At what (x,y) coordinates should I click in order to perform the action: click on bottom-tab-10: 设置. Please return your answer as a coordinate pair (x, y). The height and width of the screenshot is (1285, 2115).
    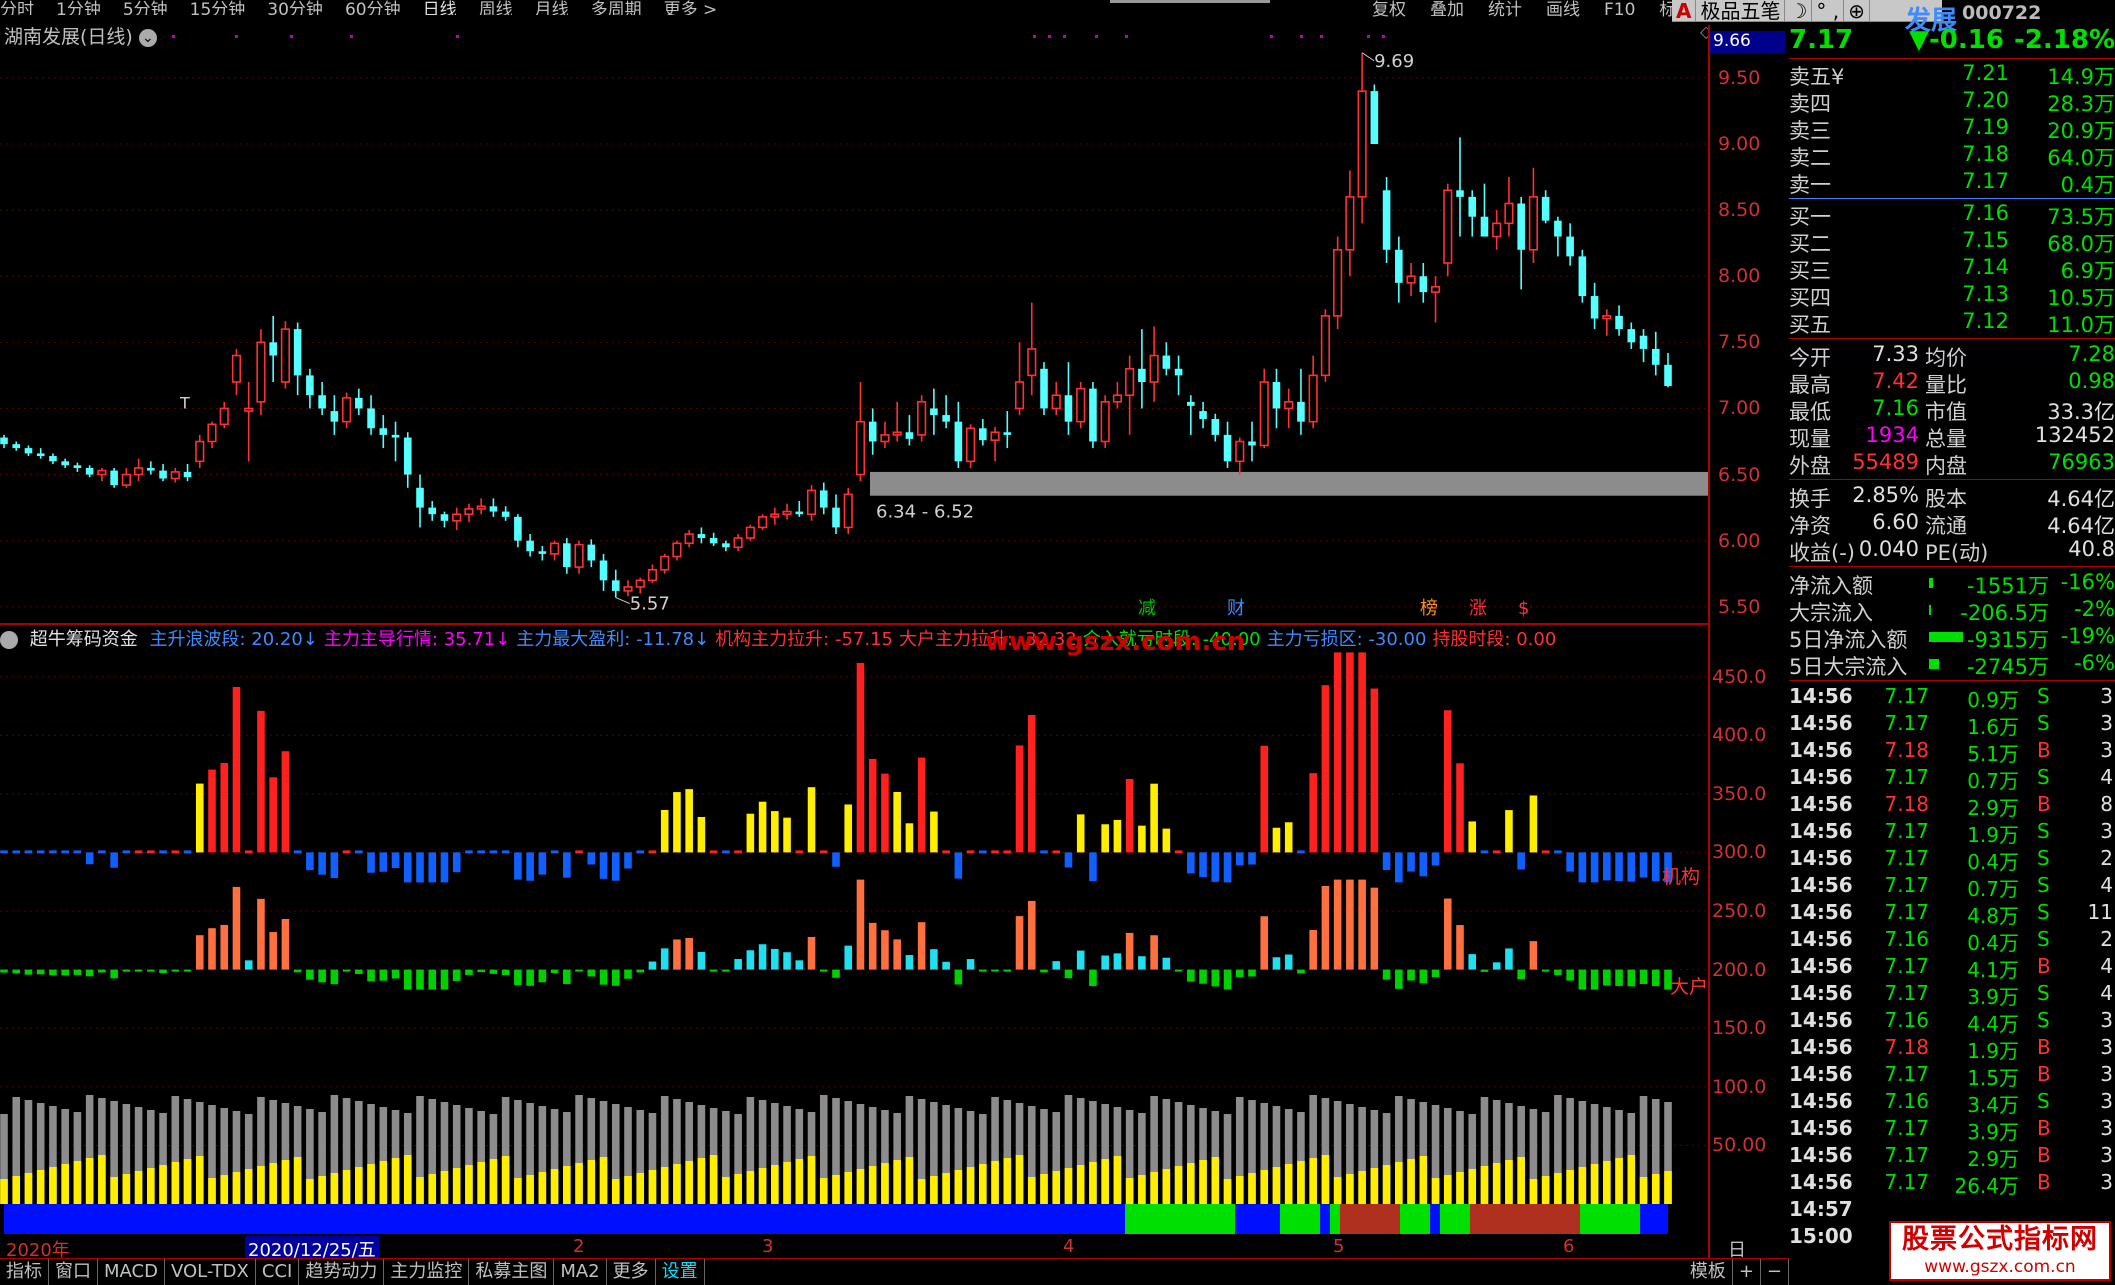
    Looking at the image, I should click on (680, 1272).